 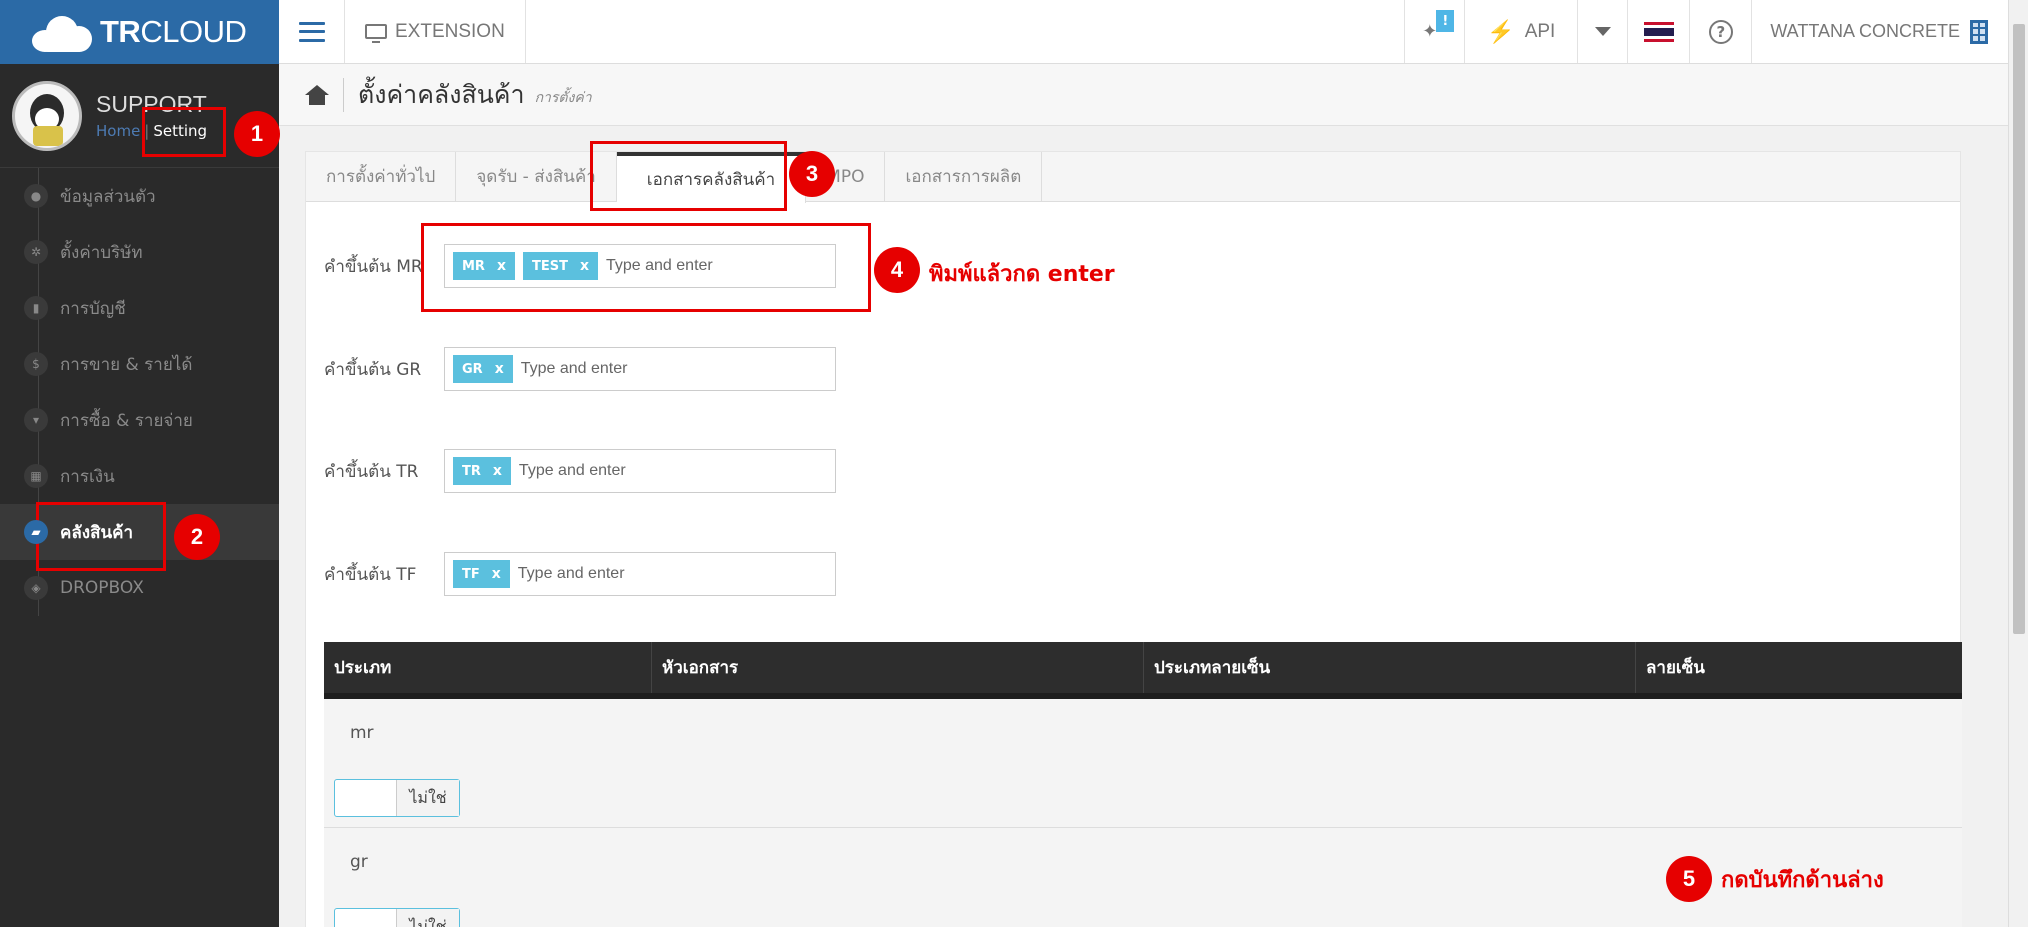 What do you see at coordinates (102, 588) in the screenshot?
I see `sidebar-item-label: DROPBOX` at bounding box center [102, 588].